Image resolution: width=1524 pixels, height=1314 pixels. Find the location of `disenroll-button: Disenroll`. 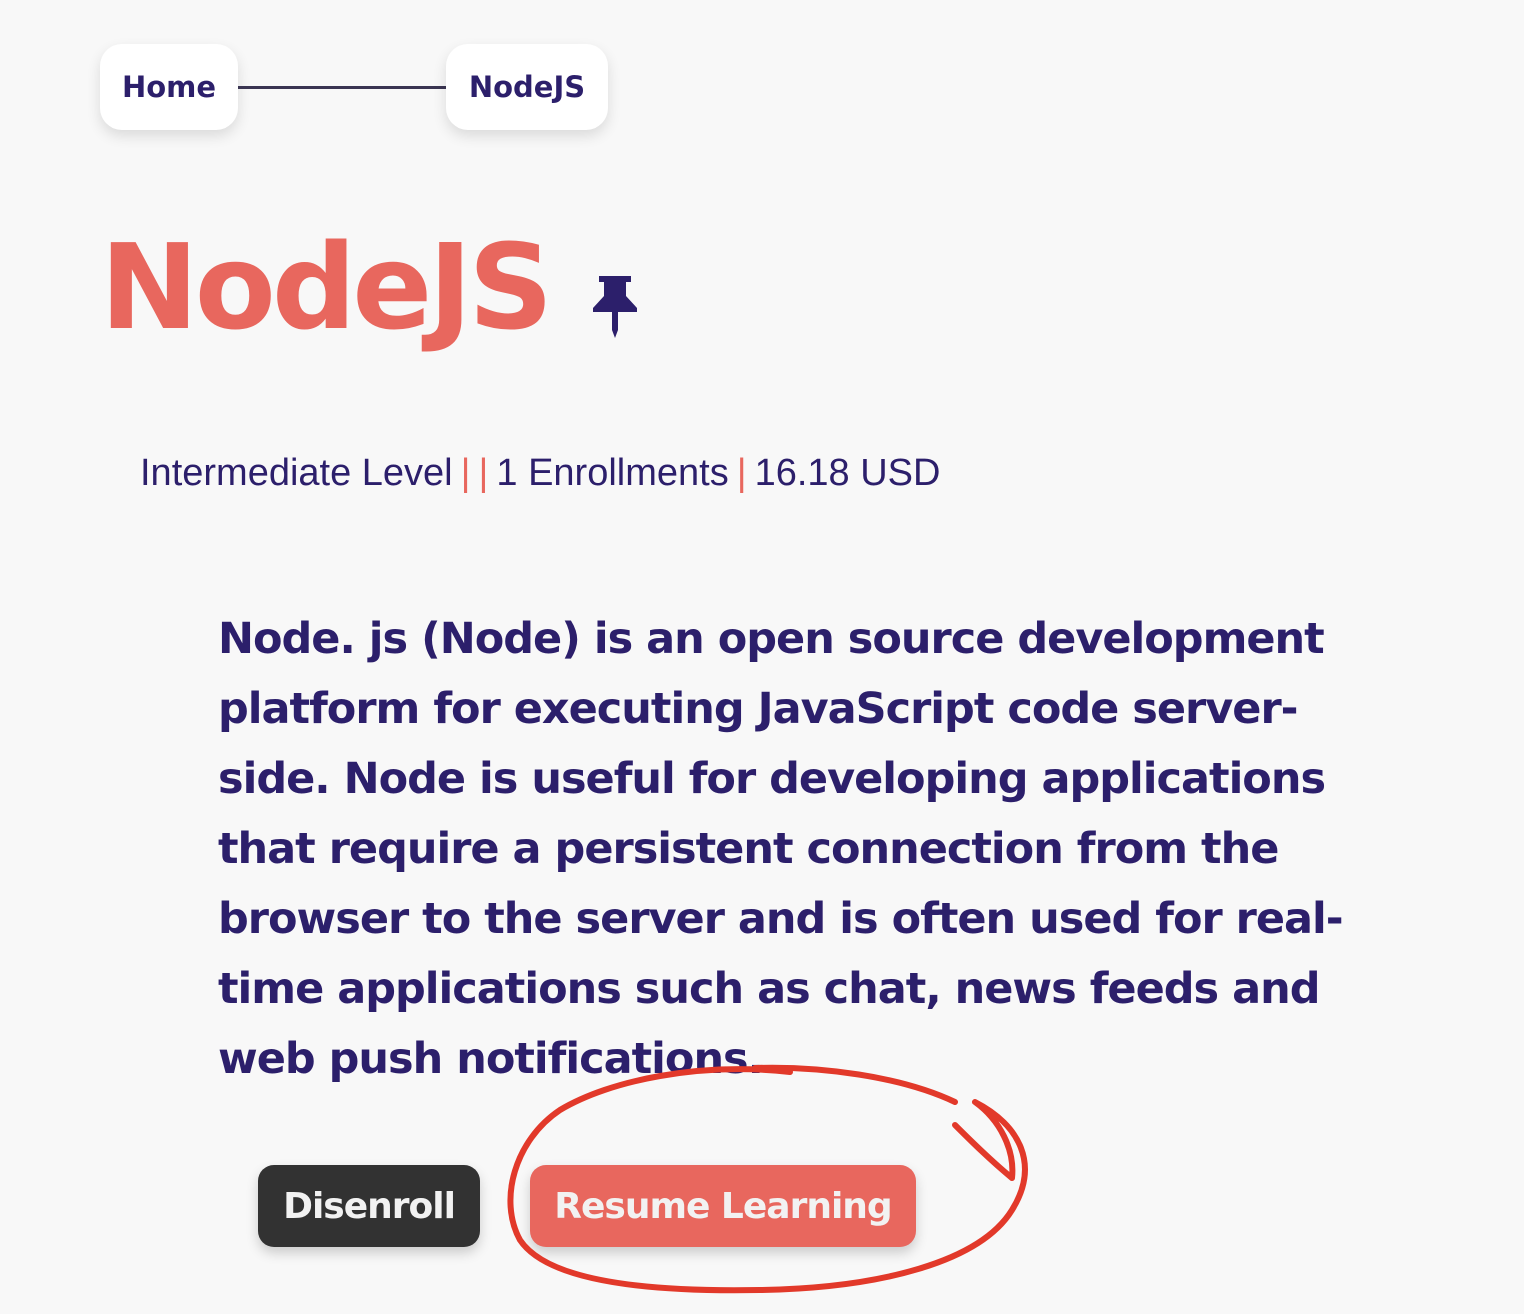

disenroll-button: Disenroll is located at coordinates (369, 1206).